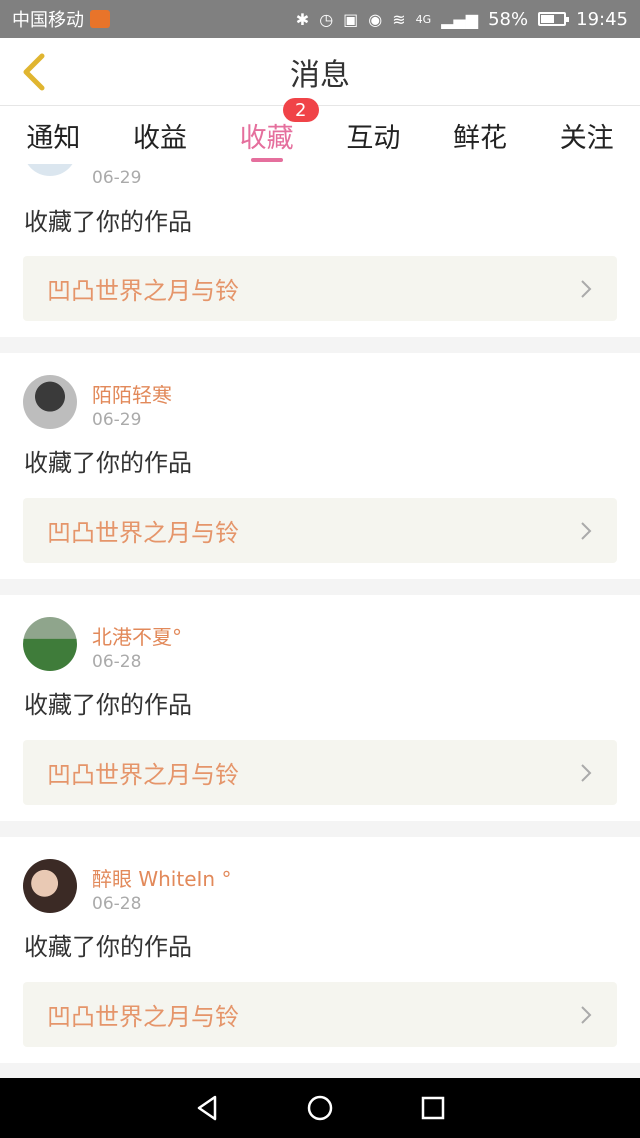 The image size is (640, 1138). Describe the element at coordinates (207, 1108) in the screenshot. I see `back-nav-icon` at that location.